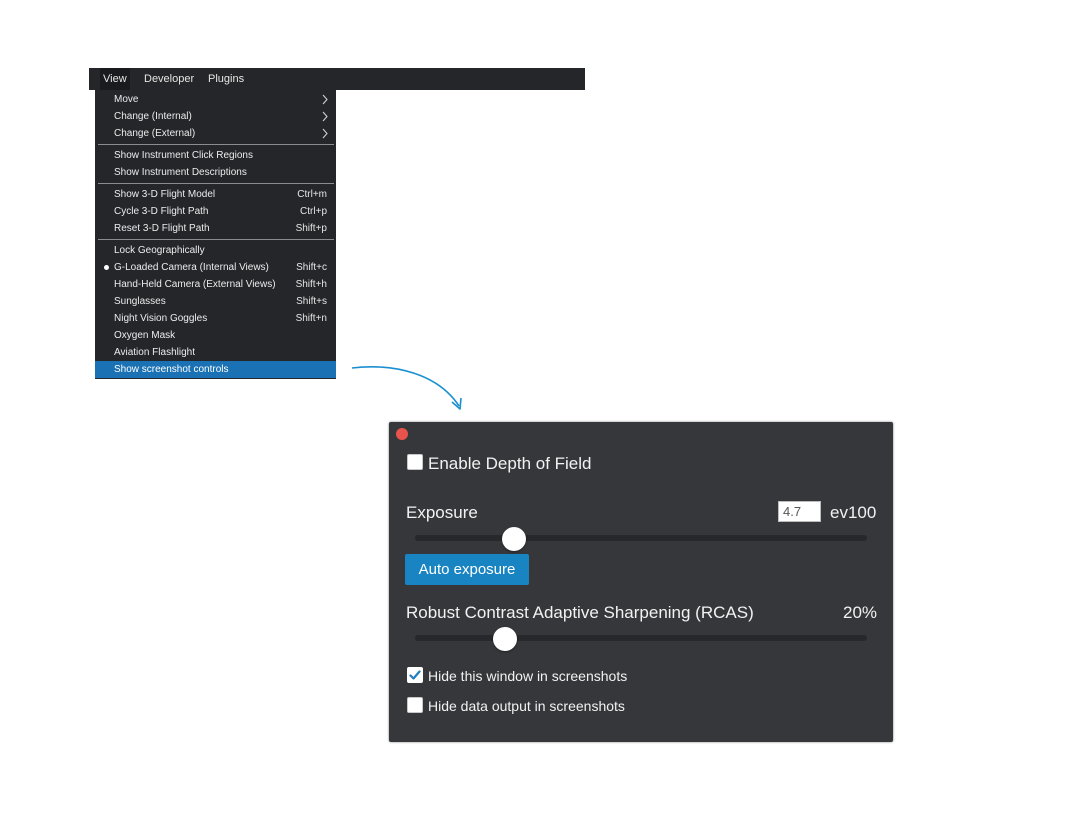 The height and width of the screenshot is (832, 1083). I want to click on menu-item-label: Cycle 3-D Flight Path, so click(161, 211).